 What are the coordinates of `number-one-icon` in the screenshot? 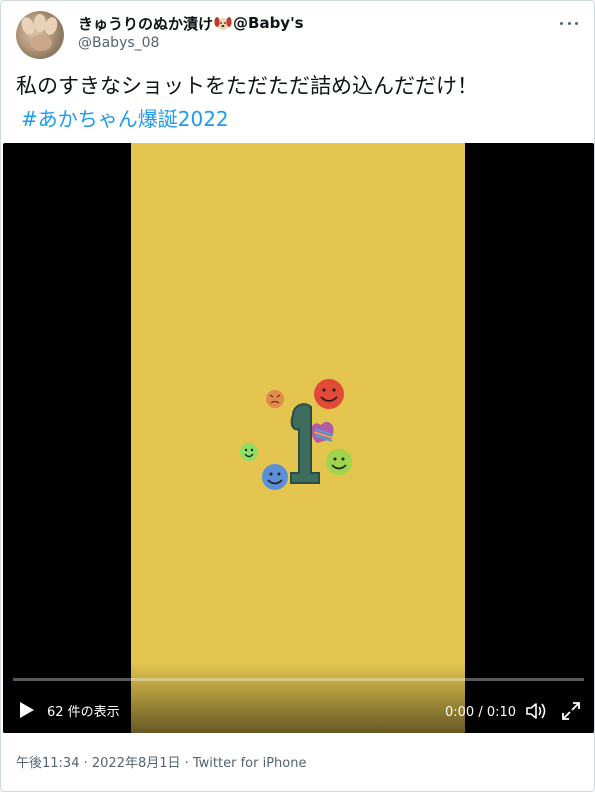 It's located at (305, 443).